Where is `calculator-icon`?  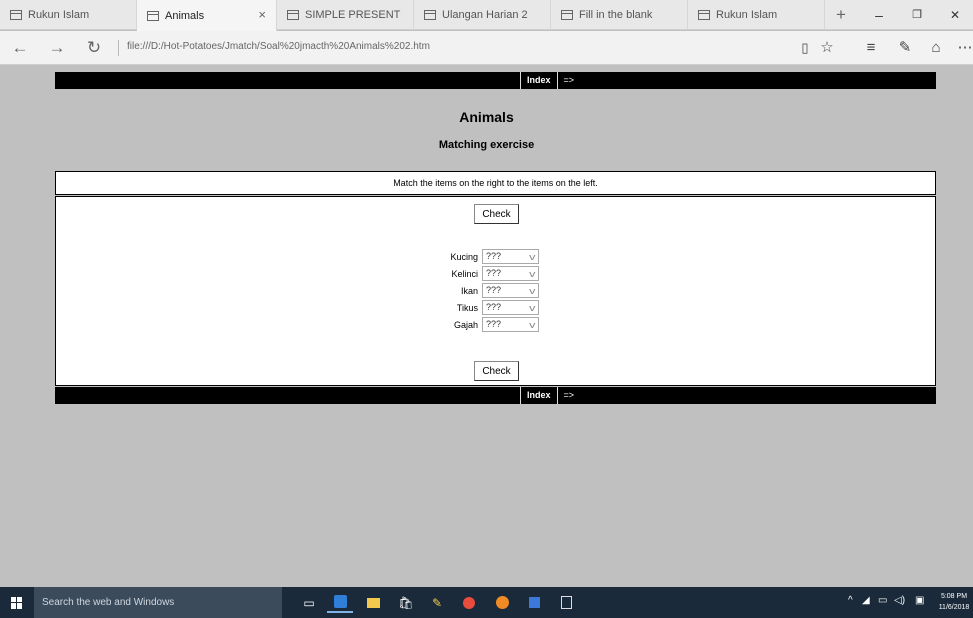 calculator-icon is located at coordinates (566, 602).